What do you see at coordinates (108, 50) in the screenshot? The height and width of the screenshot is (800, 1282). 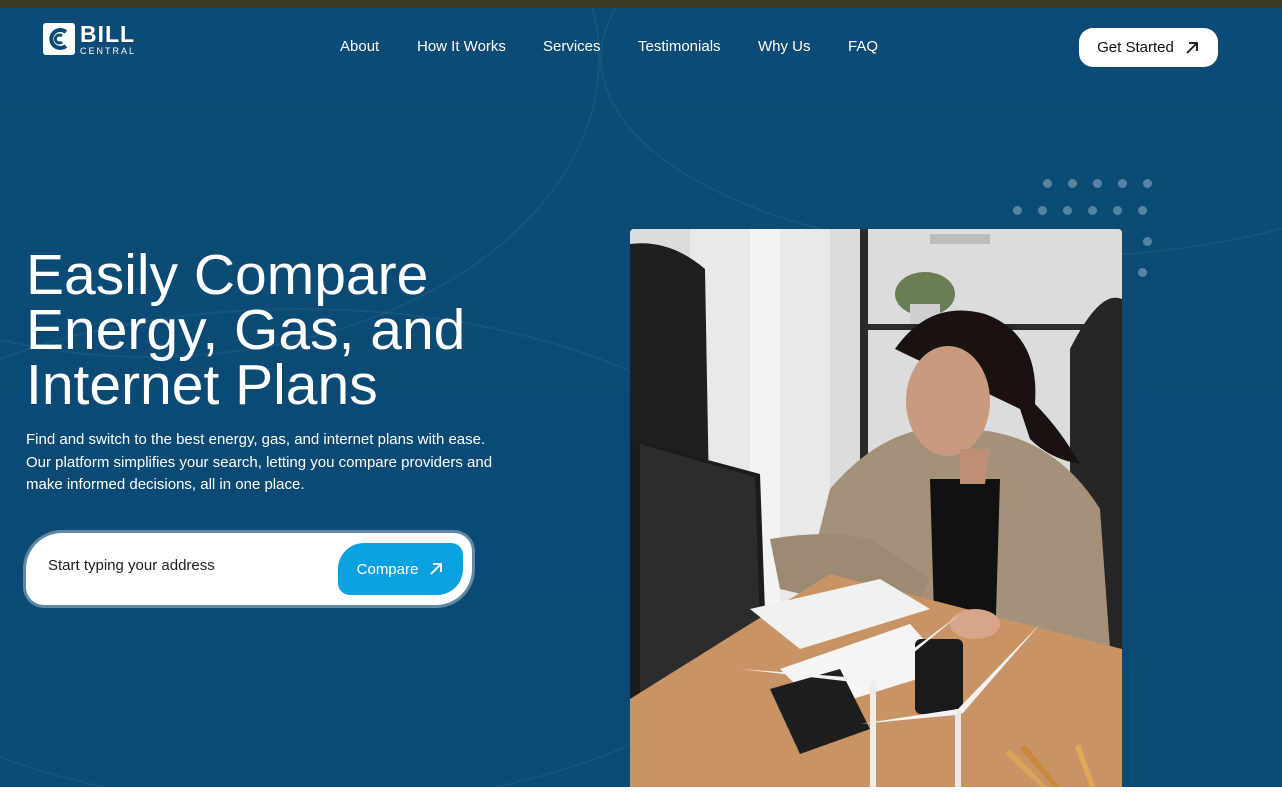 I see `brand-subname: CENTRAL` at bounding box center [108, 50].